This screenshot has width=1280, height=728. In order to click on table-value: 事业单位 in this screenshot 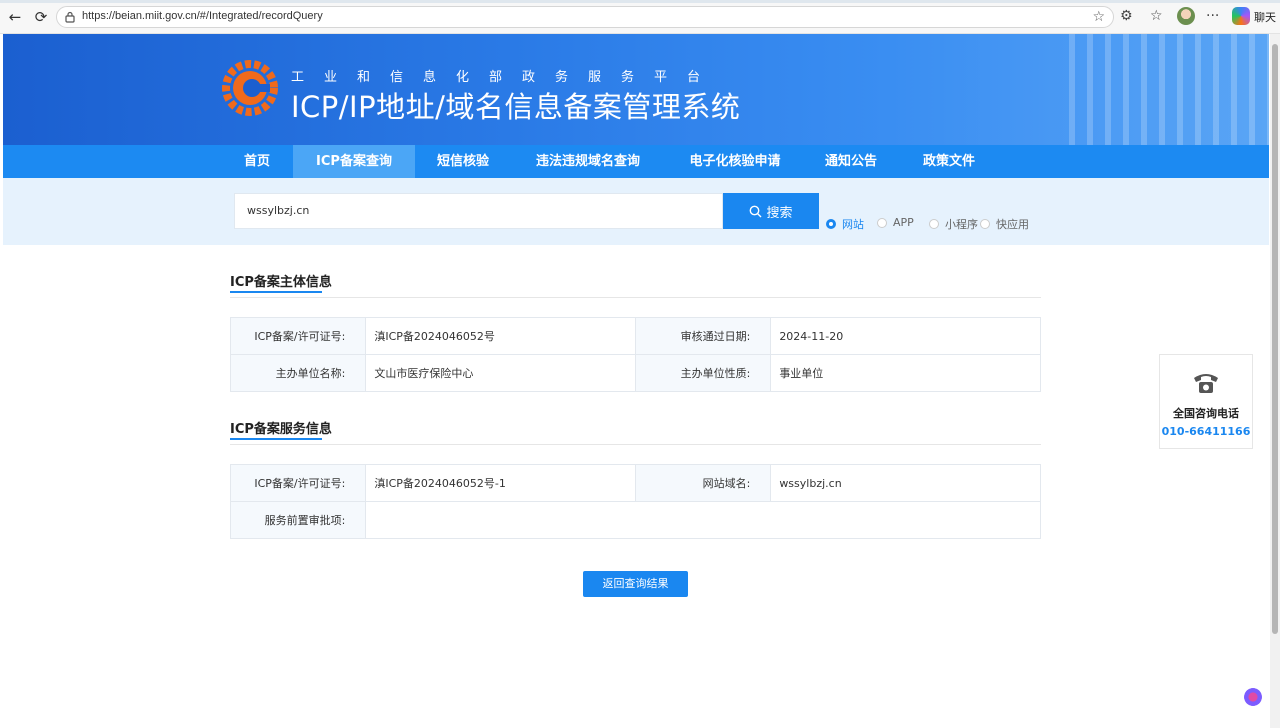, I will do `click(905, 373)`.